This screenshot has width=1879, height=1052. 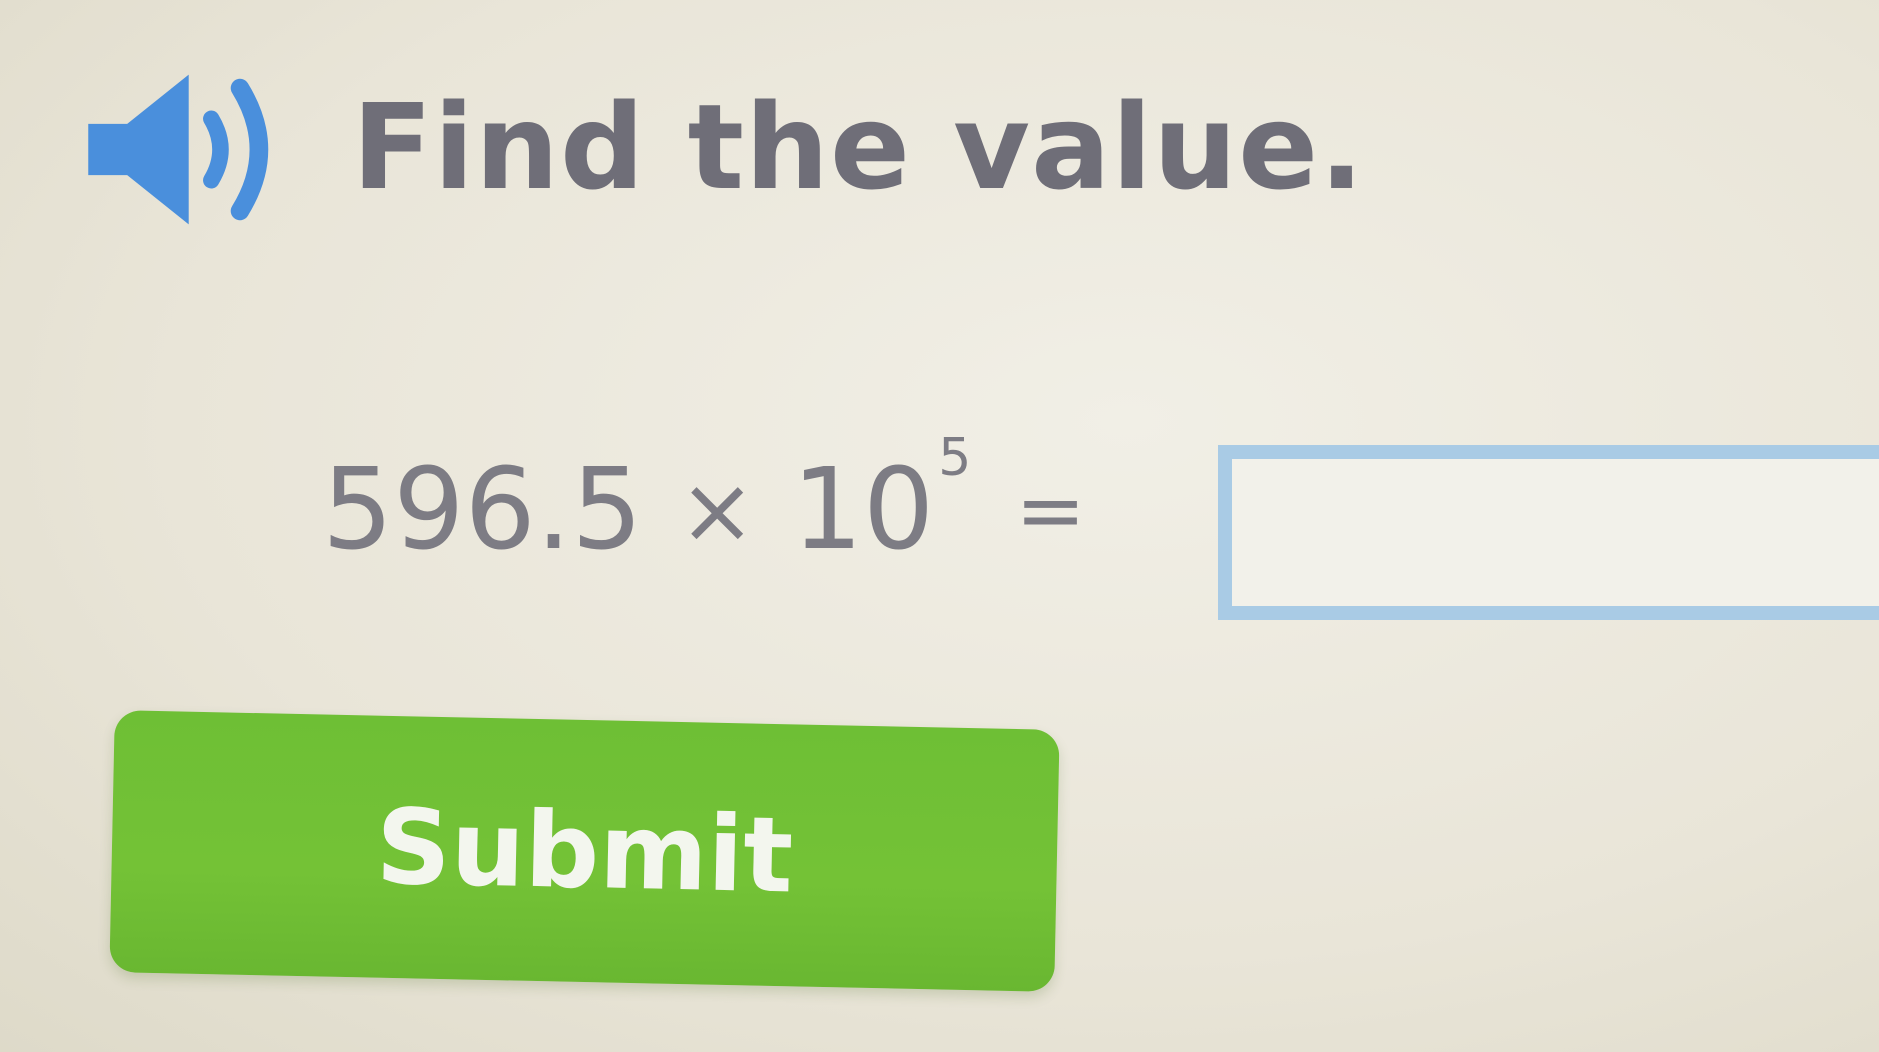 What do you see at coordinates (584, 851) in the screenshot?
I see `submit-button: Submit` at bounding box center [584, 851].